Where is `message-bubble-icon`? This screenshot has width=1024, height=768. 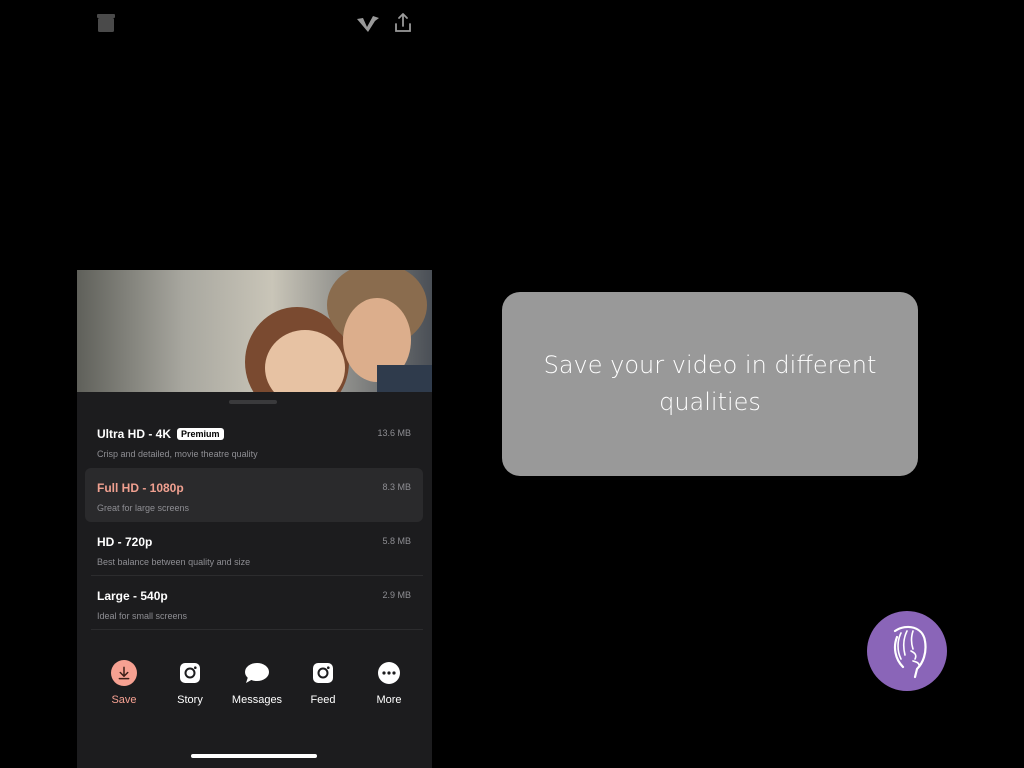 message-bubble-icon is located at coordinates (257, 673).